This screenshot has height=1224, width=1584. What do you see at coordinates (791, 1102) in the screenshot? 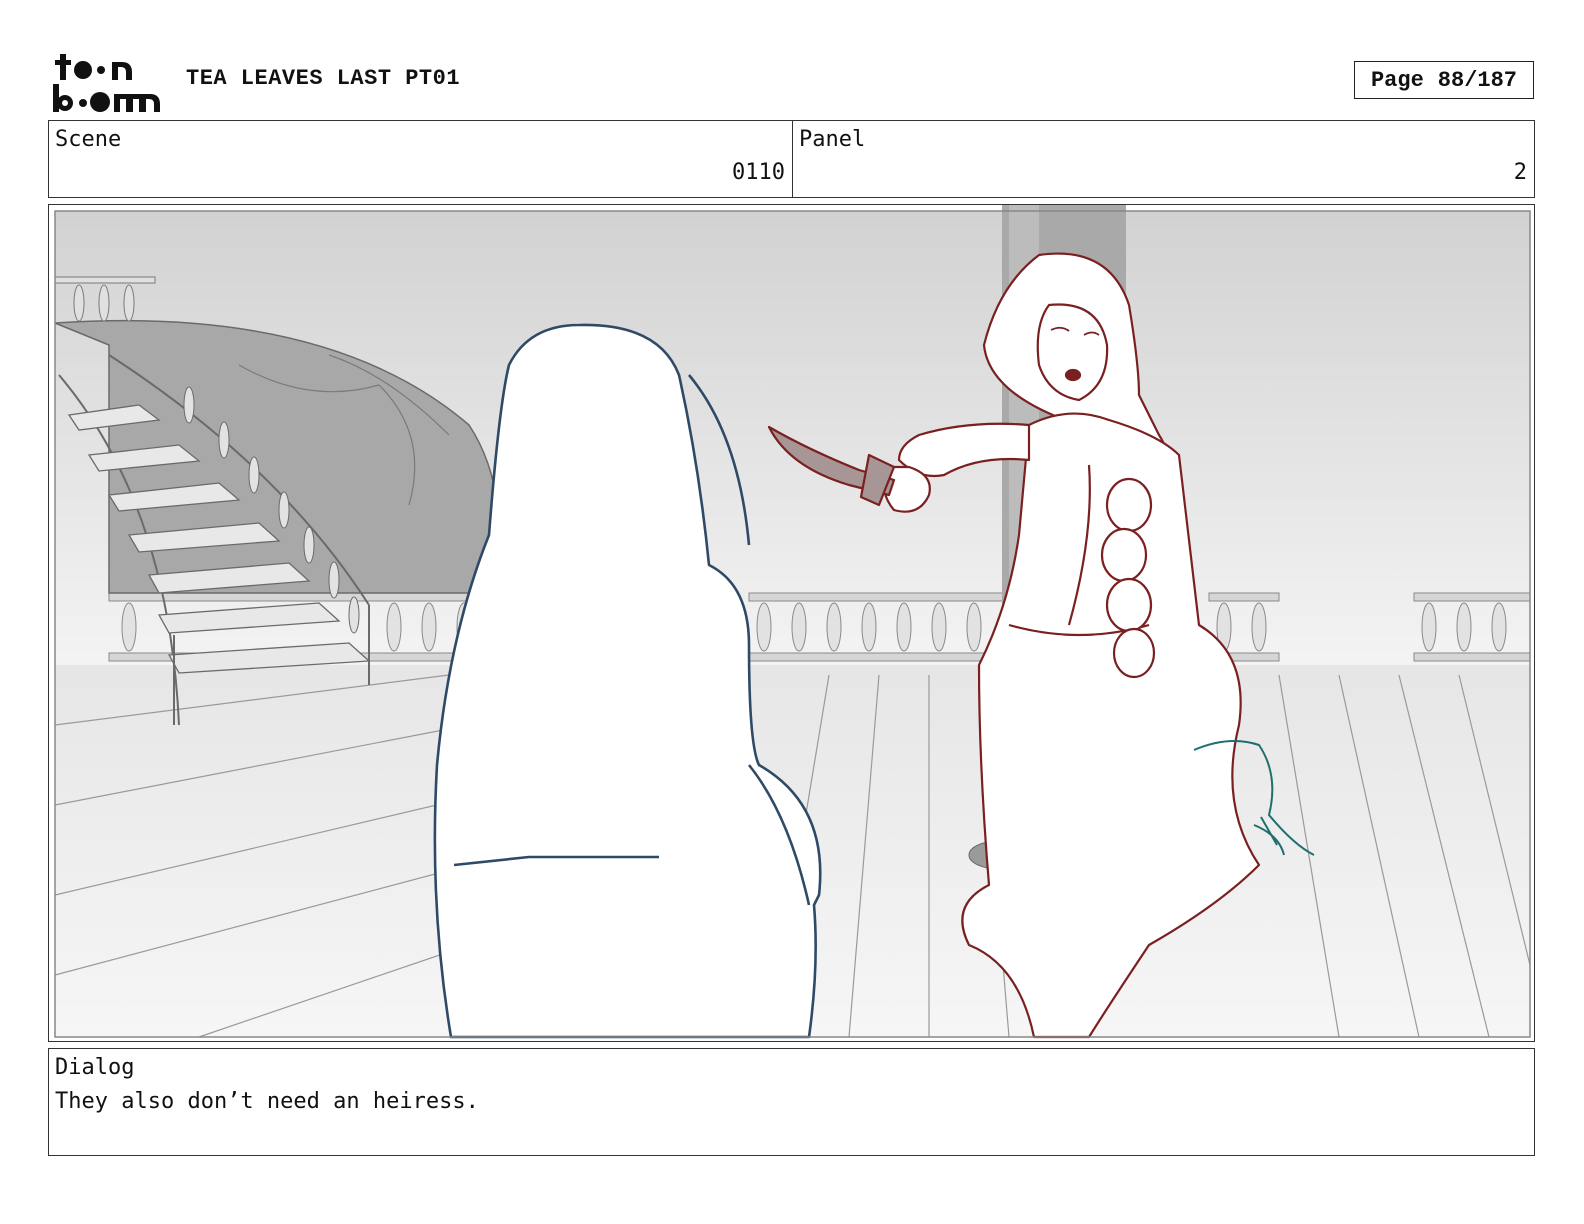
I see `dialog-box: Dialog They also don’t need an heiress.` at bounding box center [791, 1102].